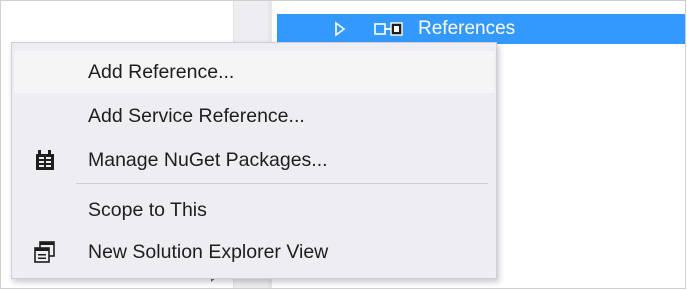 The height and width of the screenshot is (290, 687). I want to click on menu-separator, so click(282, 183).